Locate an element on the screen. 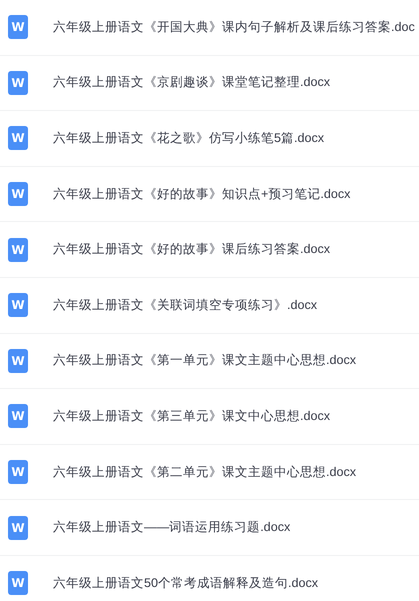 This screenshot has width=419, height=601. file-name: 六年级上册语文《关联词填空专项练习》.docx is located at coordinates (185, 305).